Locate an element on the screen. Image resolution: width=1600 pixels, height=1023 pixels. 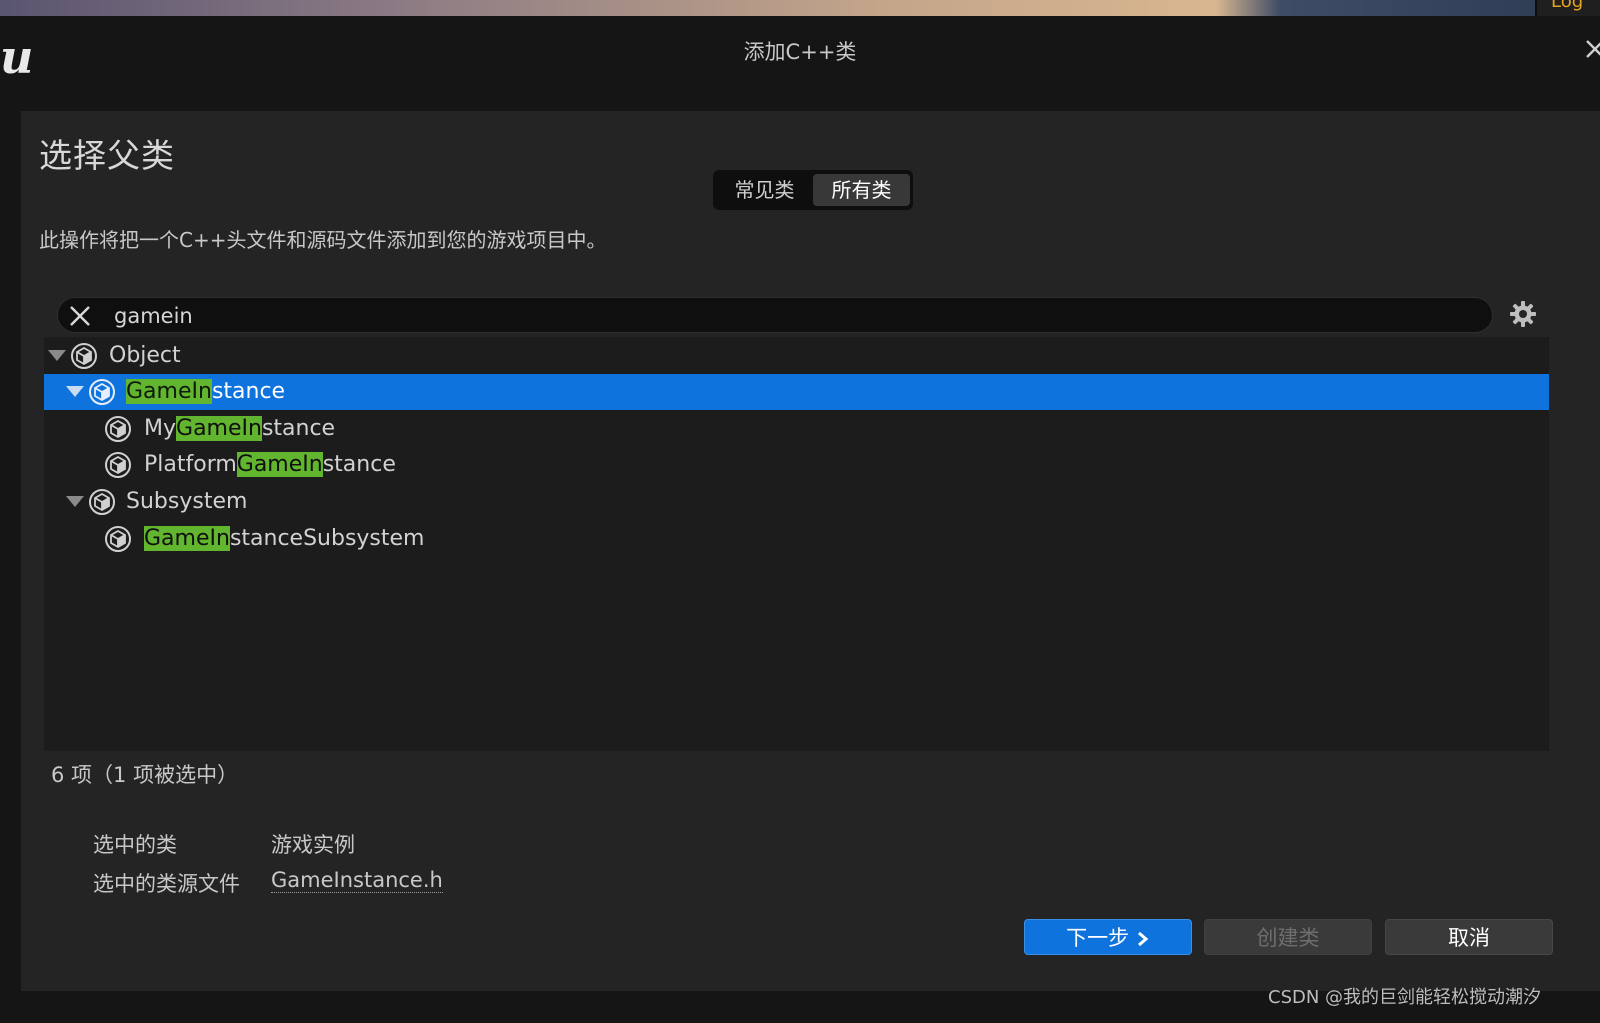
tree-row-mygameinstance: MyGameInstance is located at coordinates (796, 429).